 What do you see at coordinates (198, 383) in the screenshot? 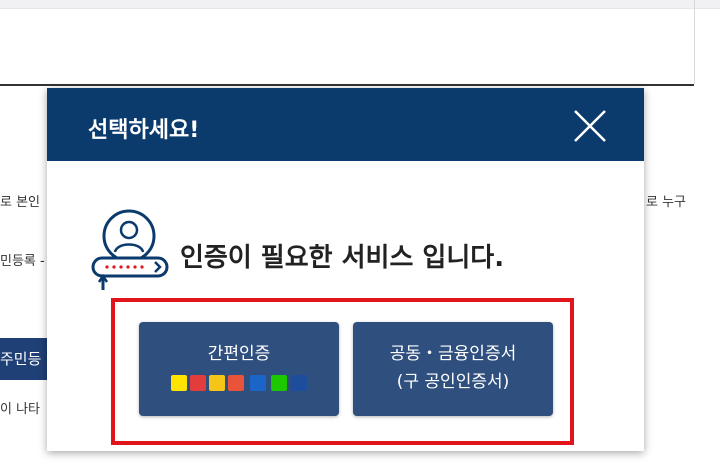
I see `pass-icon` at bounding box center [198, 383].